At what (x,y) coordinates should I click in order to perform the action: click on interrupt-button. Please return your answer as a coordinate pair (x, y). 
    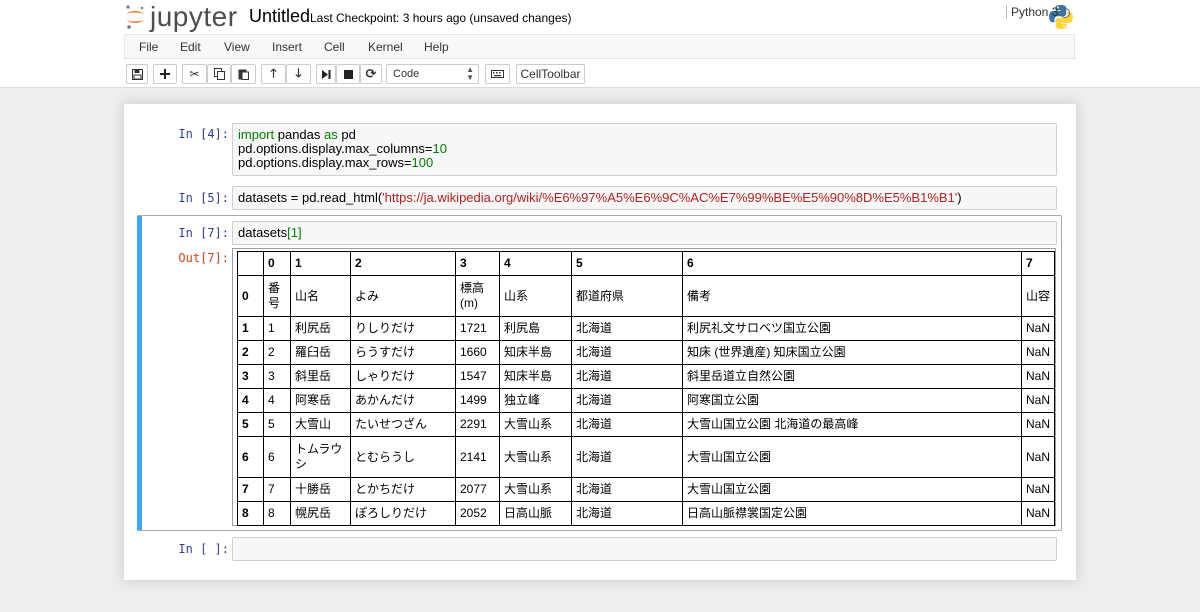
    Looking at the image, I should click on (348, 74).